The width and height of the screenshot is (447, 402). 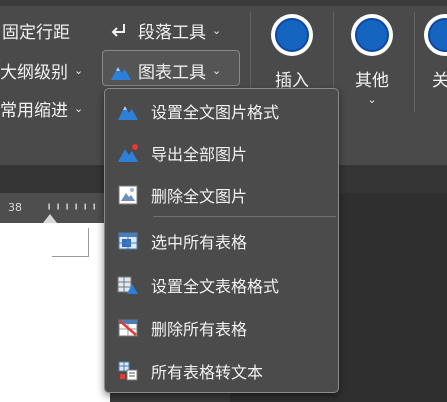 I want to click on menu-item-export-images: 导出全部图片, so click(x=182, y=153).